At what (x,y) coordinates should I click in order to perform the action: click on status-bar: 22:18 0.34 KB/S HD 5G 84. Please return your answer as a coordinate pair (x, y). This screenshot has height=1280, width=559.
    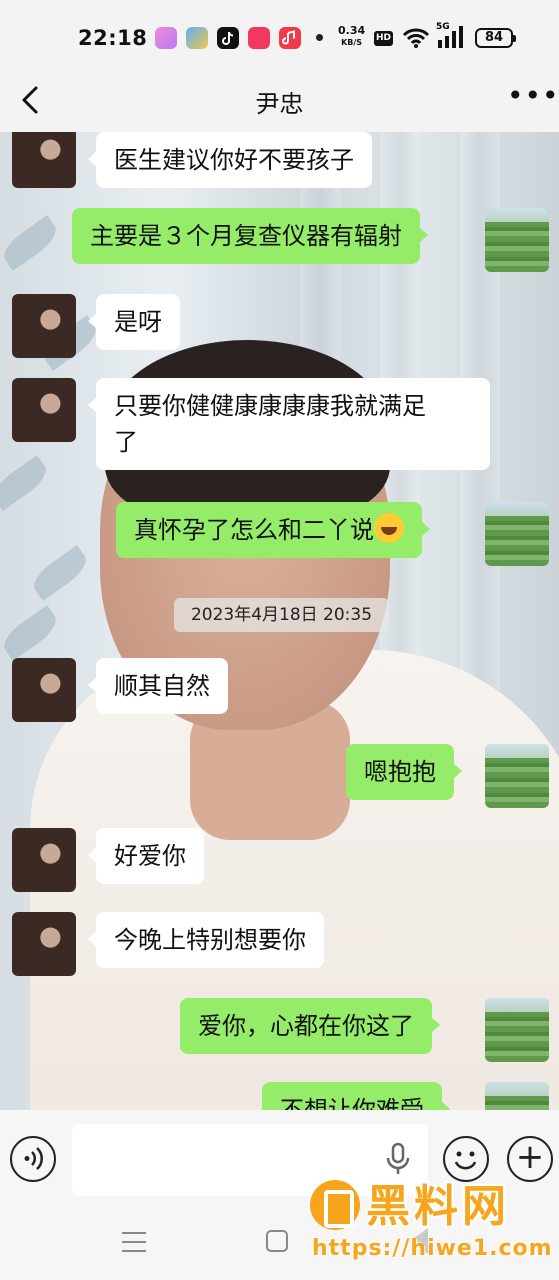
    Looking at the image, I should click on (279, 35).